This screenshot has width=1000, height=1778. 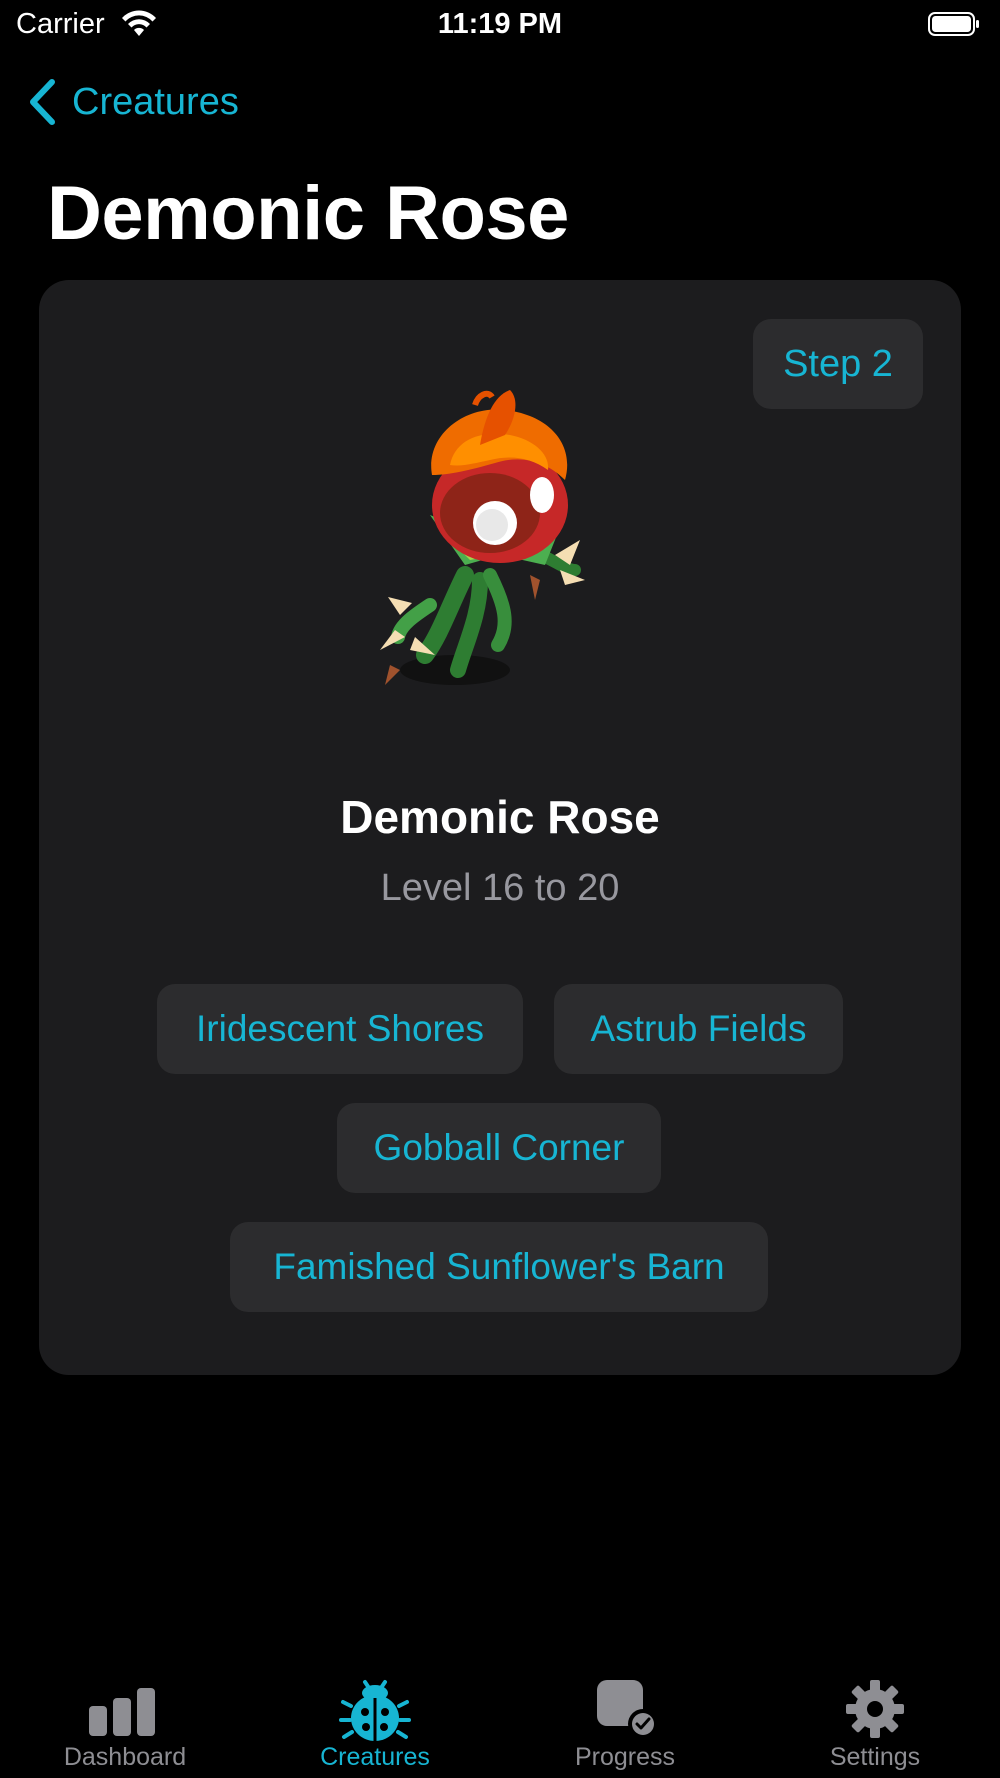 I want to click on tab-progress: Progress, so click(x=625, y=1714).